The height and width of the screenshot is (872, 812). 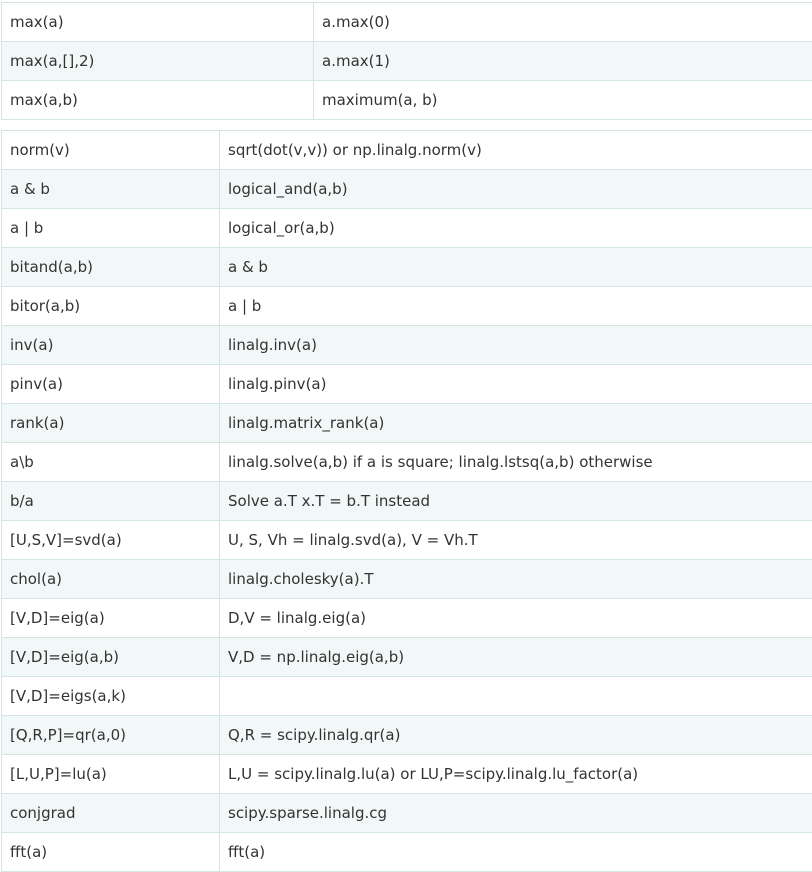 What do you see at coordinates (110, 189) in the screenshot?
I see `matlab-cell: a & b` at bounding box center [110, 189].